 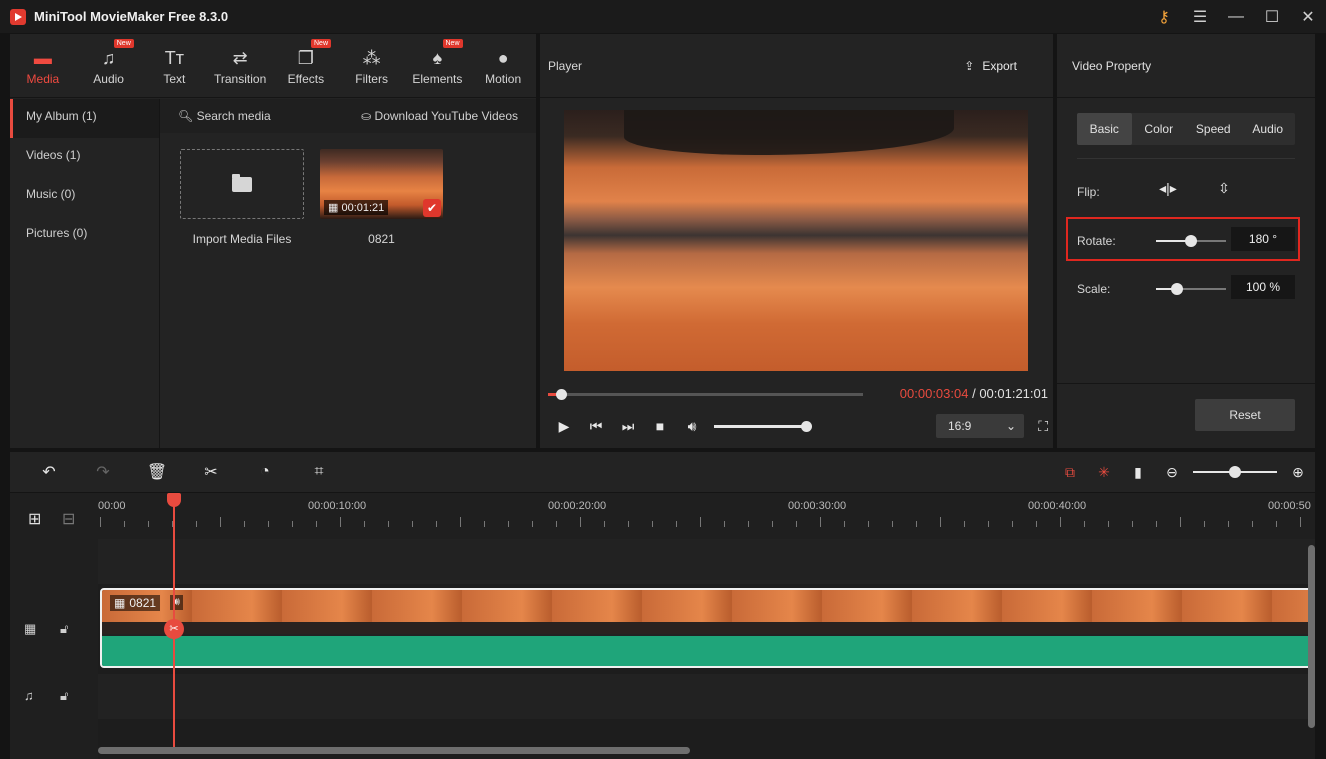 What do you see at coordinates (371, 78) in the screenshot?
I see `tool-label: Filters` at bounding box center [371, 78].